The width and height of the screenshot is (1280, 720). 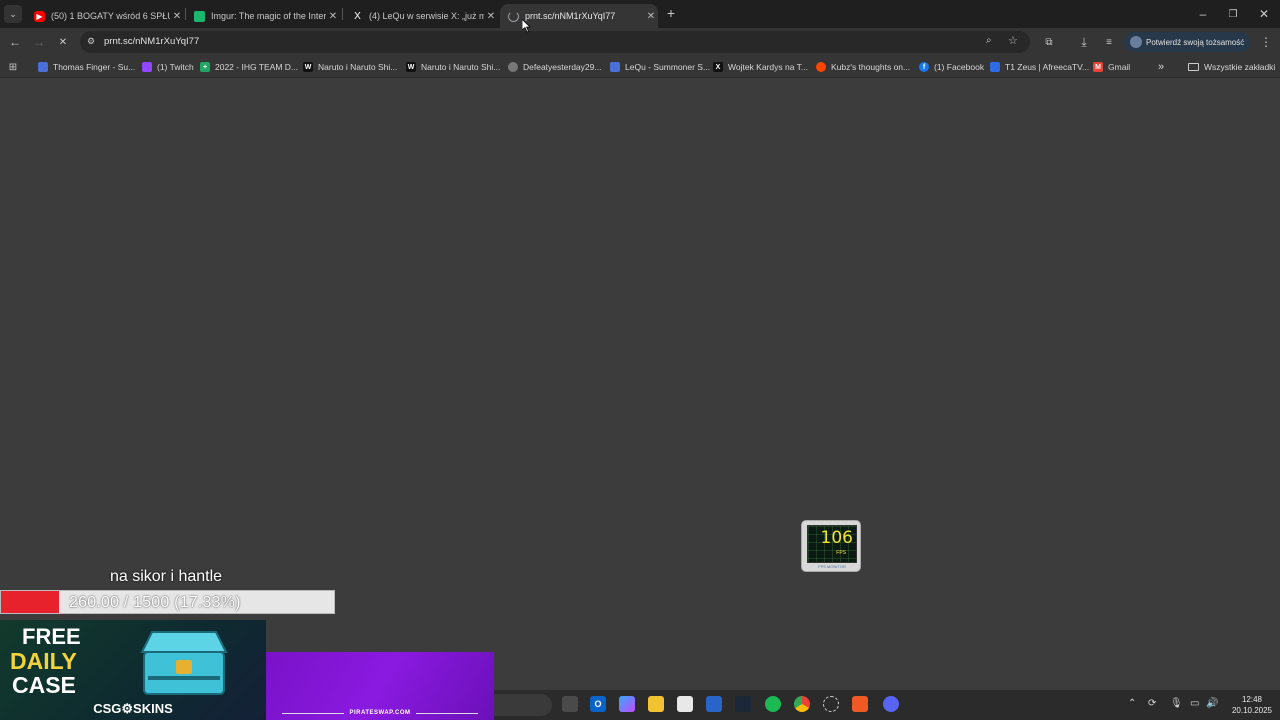 I want to click on restore-icon: ❐, so click(x=1233, y=14).